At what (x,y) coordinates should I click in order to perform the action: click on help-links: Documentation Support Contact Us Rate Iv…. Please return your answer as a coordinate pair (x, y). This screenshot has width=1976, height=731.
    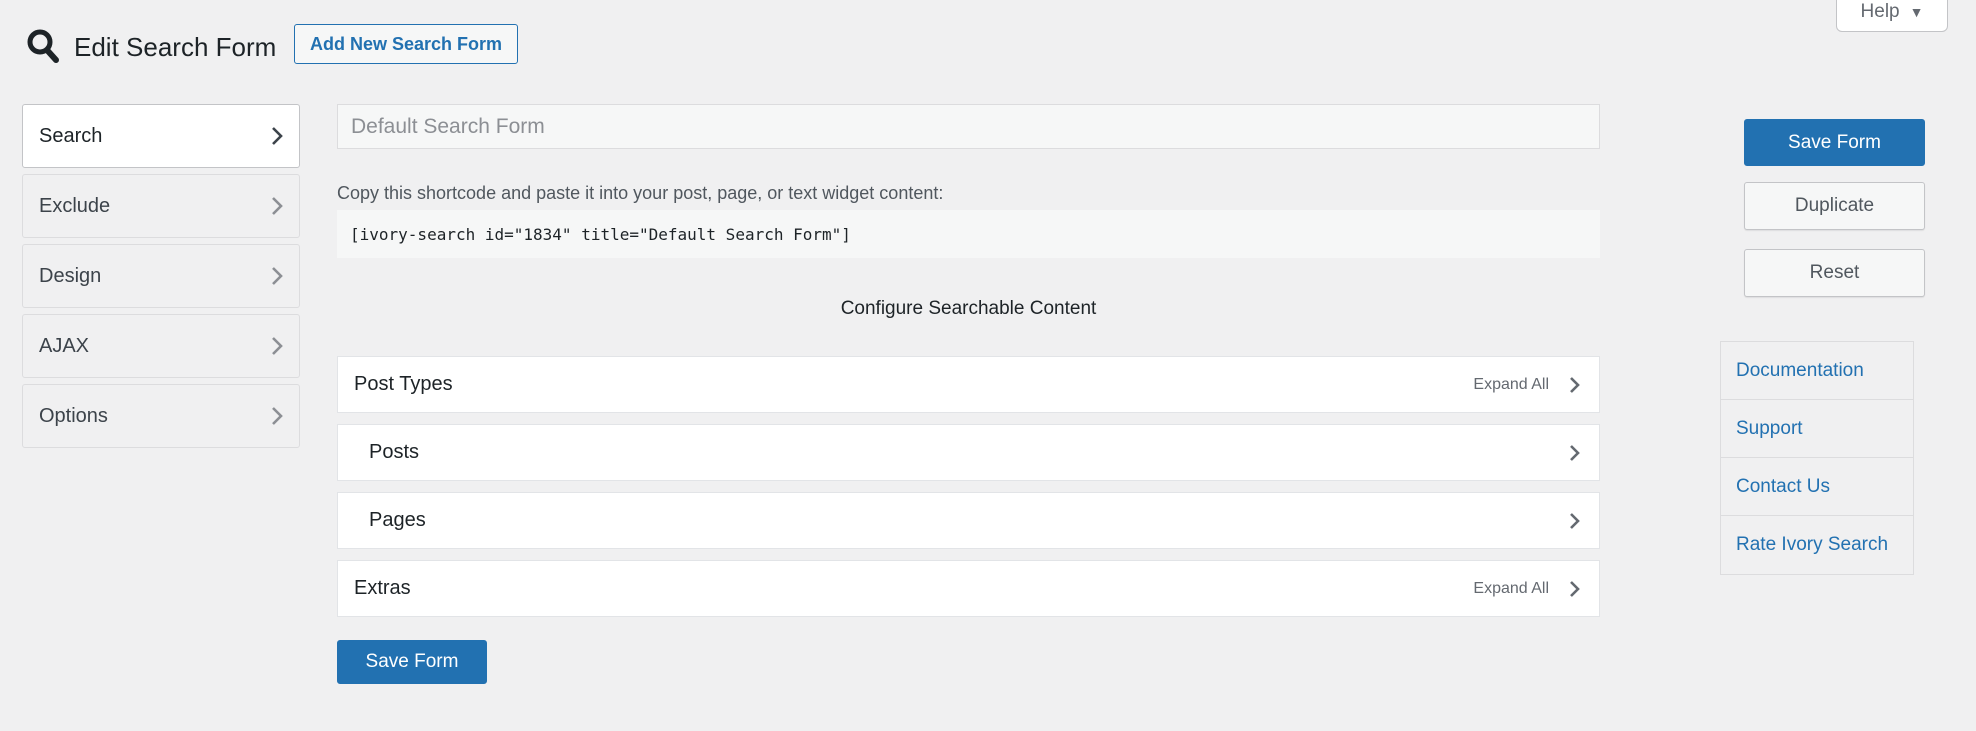
    Looking at the image, I should click on (1817, 458).